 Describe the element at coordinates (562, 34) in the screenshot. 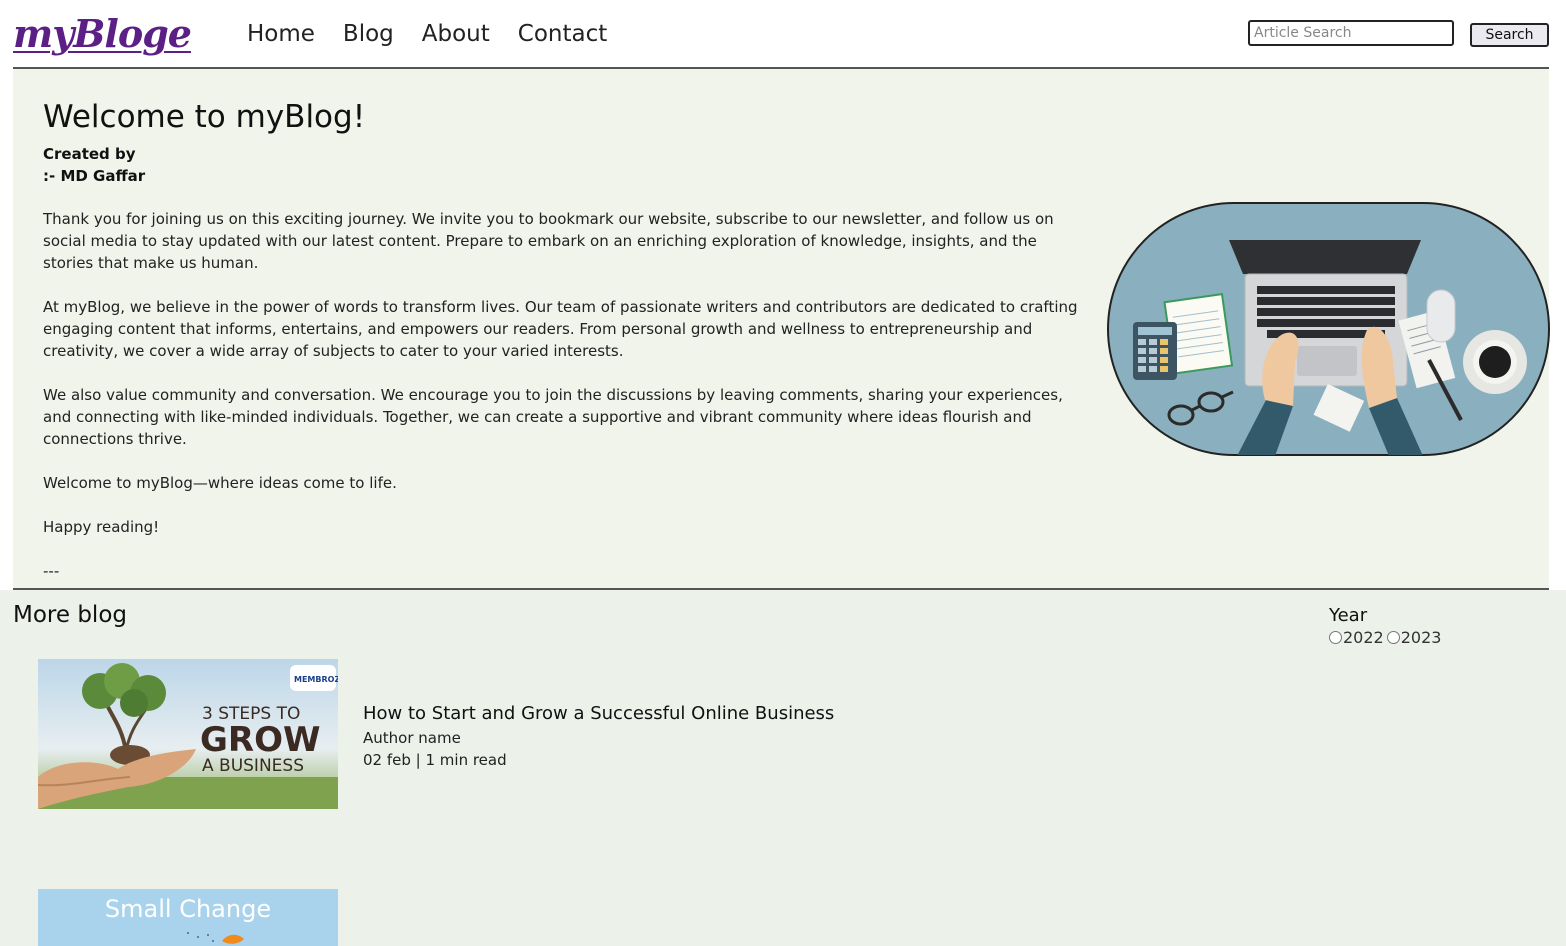

I see `nav-contact: Contact` at that location.